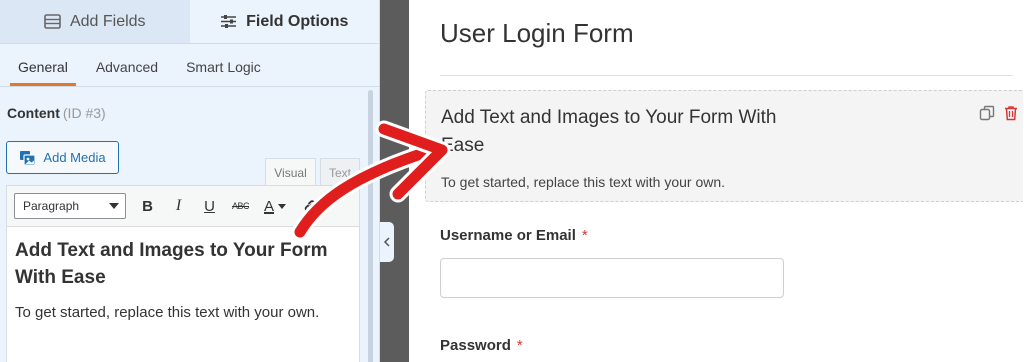 The width and height of the screenshot is (1024, 362). Describe the element at coordinates (52, 21) in the screenshot. I see `list-icon` at that location.